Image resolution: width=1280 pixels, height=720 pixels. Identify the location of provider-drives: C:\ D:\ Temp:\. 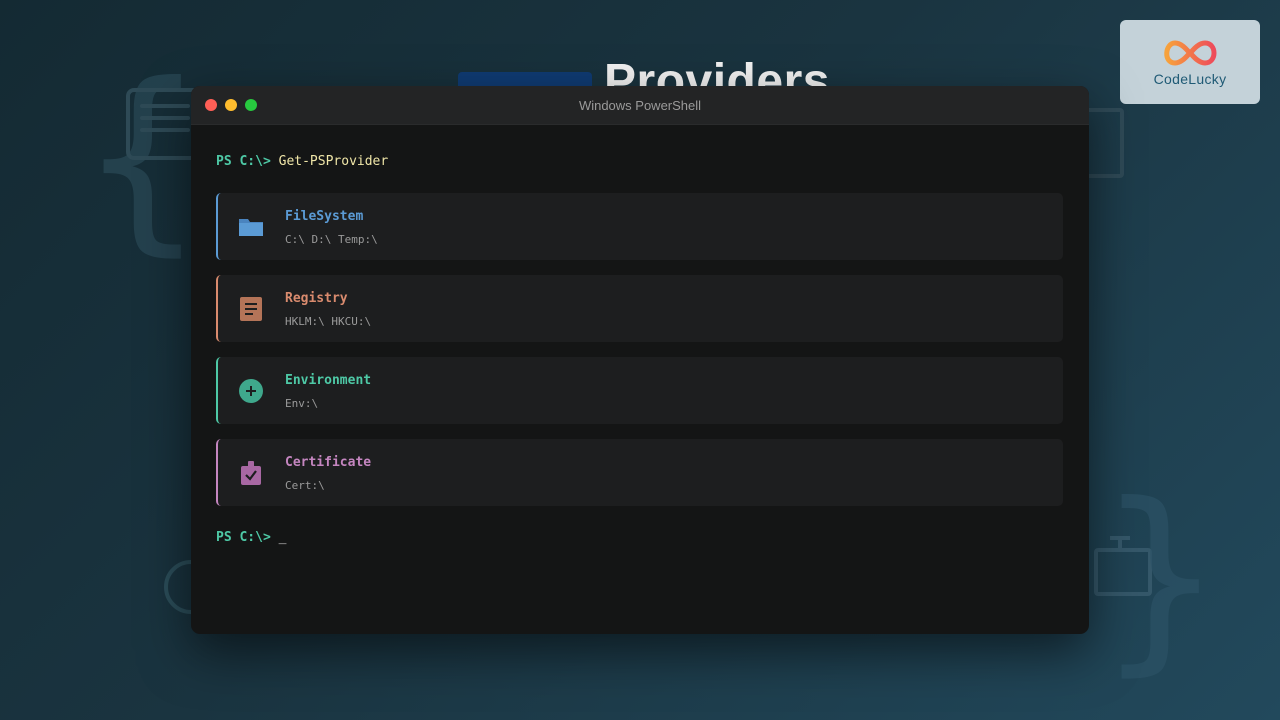
(331, 239).